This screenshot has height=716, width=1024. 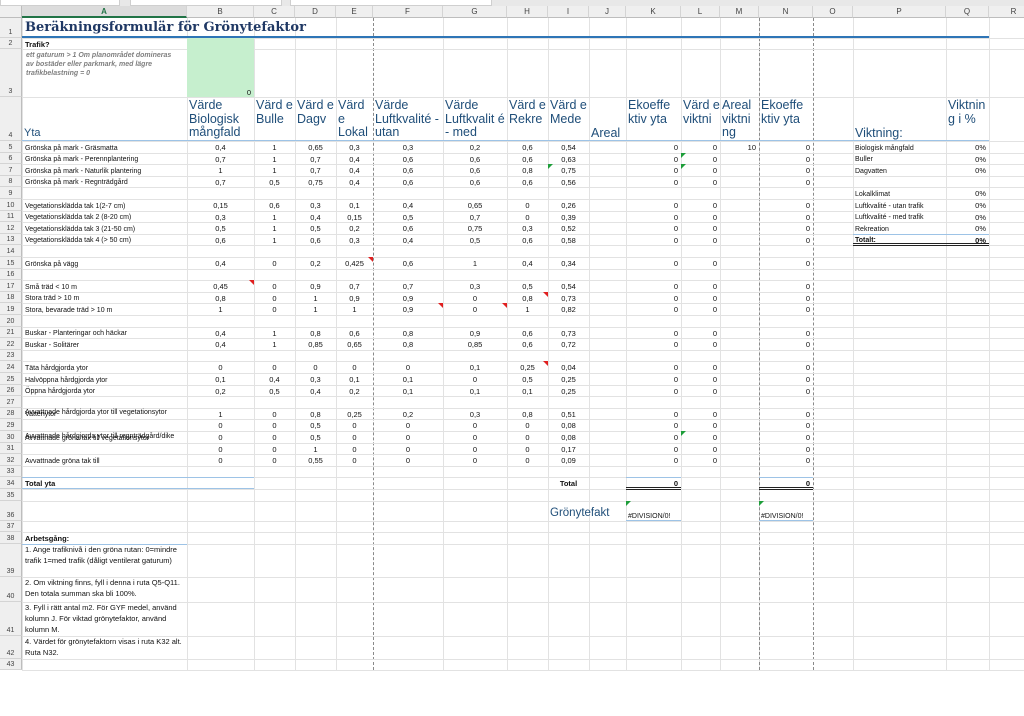 What do you see at coordinates (11, 321) in the screenshot?
I see `row-header-20: 20` at bounding box center [11, 321].